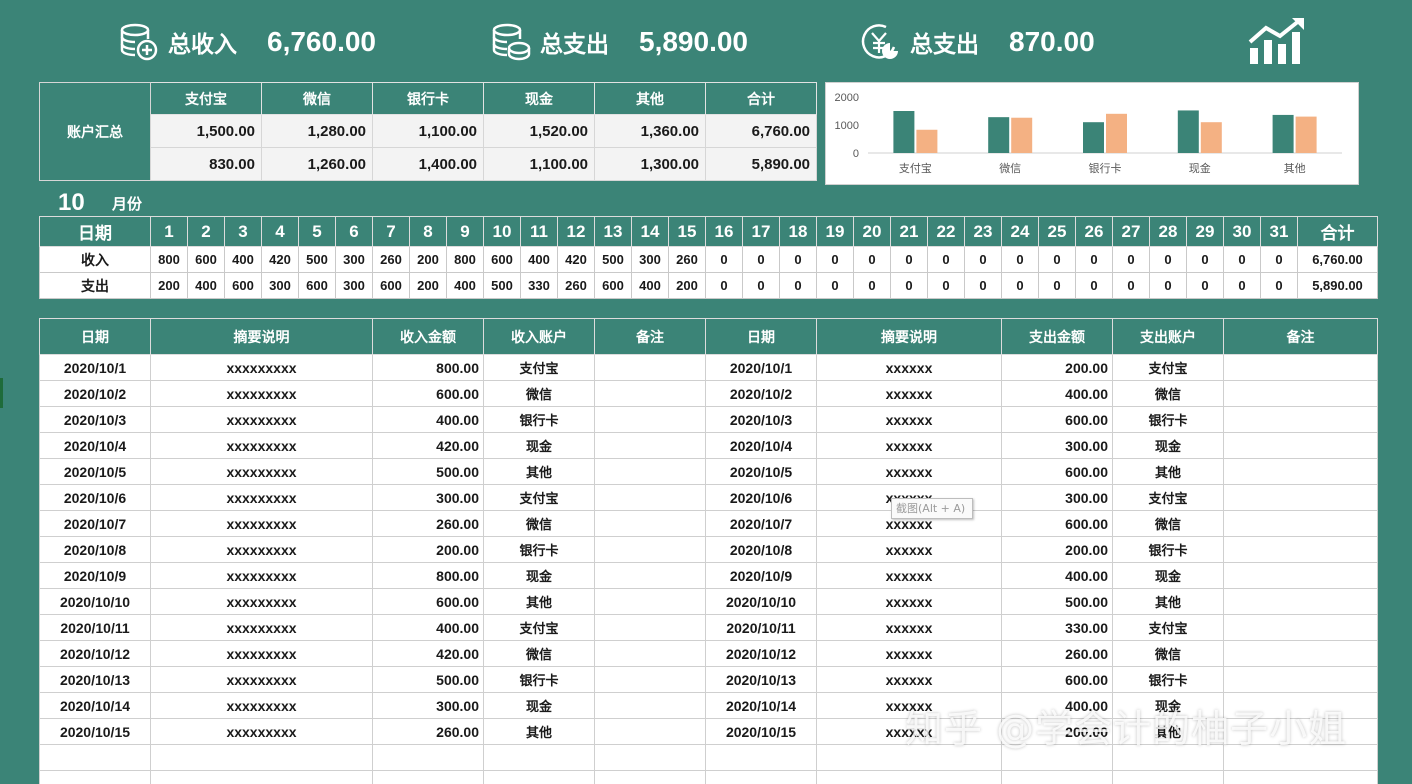 The height and width of the screenshot is (784, 1412). I want to click on summary-expense-cell: 1,400.00, so click(428, 164).